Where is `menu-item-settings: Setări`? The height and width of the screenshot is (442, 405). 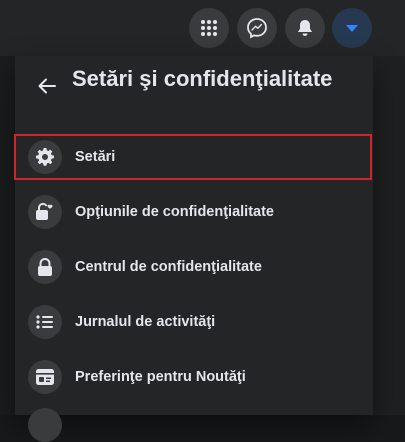 menu-item-settings: Setări is located at coordinates (193, 157).